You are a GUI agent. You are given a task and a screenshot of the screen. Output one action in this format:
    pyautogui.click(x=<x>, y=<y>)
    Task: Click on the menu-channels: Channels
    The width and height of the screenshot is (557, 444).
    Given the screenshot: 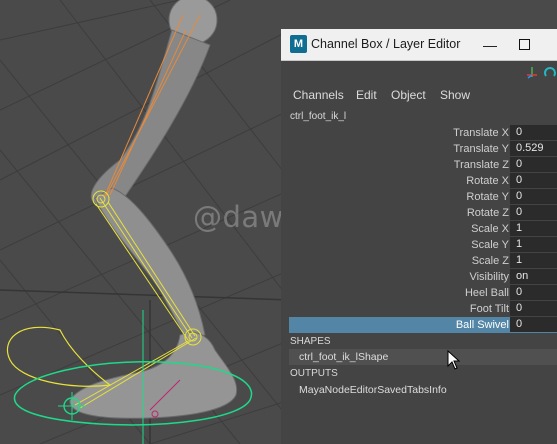 What is the action you would take?
    pyautogui.click(x=318, y=95)
    